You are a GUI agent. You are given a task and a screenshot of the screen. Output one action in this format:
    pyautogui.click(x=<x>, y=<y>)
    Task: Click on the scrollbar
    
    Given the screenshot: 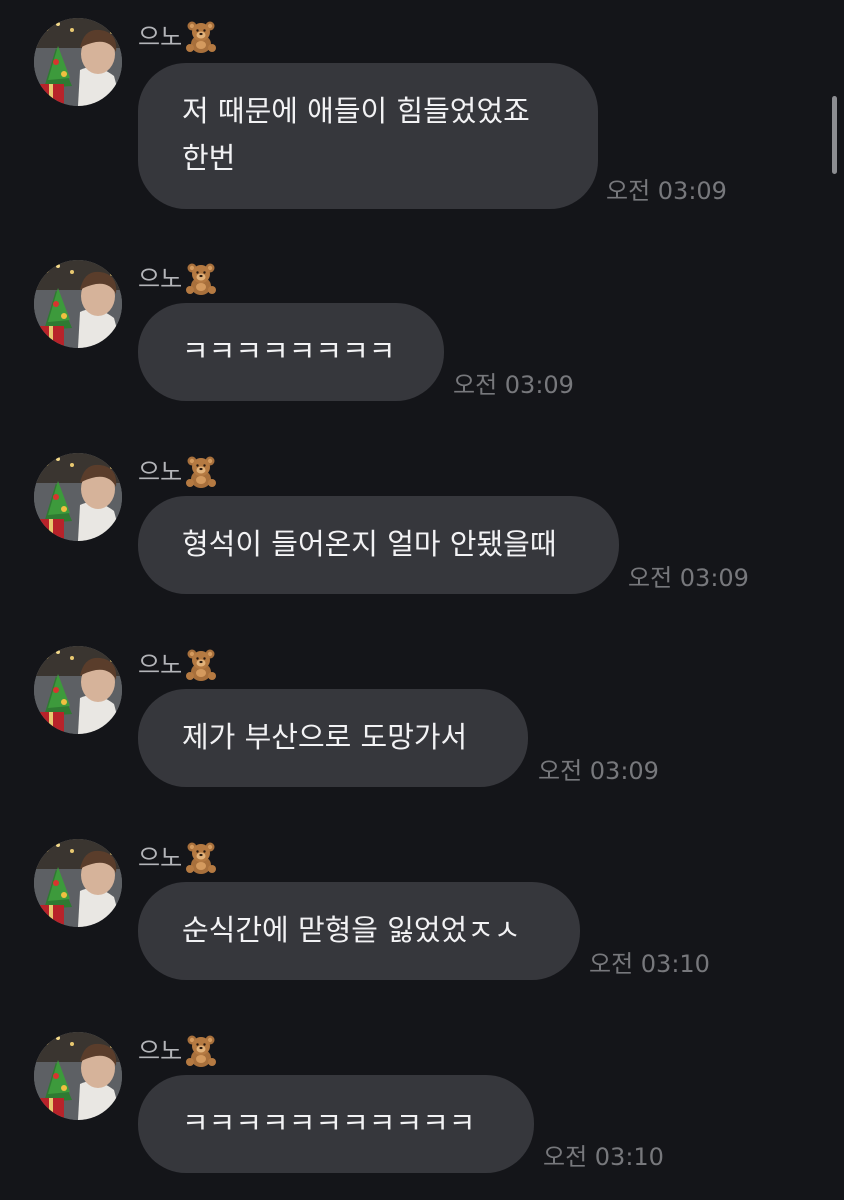 What is the action you would take?
    pyautogui.click(x=834, y=135)
    